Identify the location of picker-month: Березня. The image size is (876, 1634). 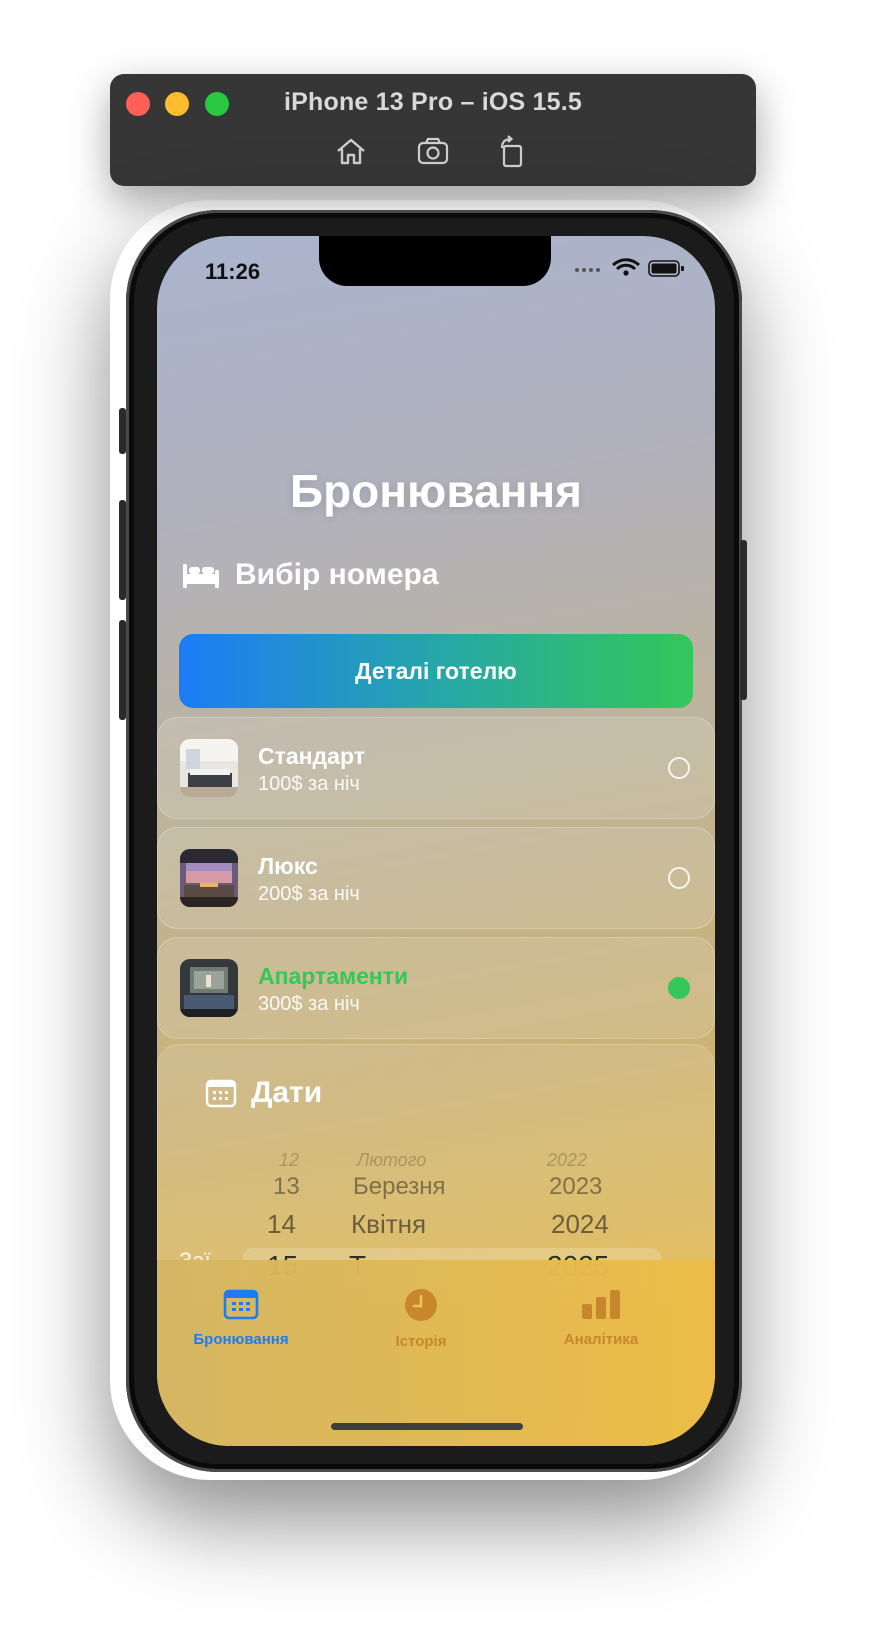
(399, 1187).